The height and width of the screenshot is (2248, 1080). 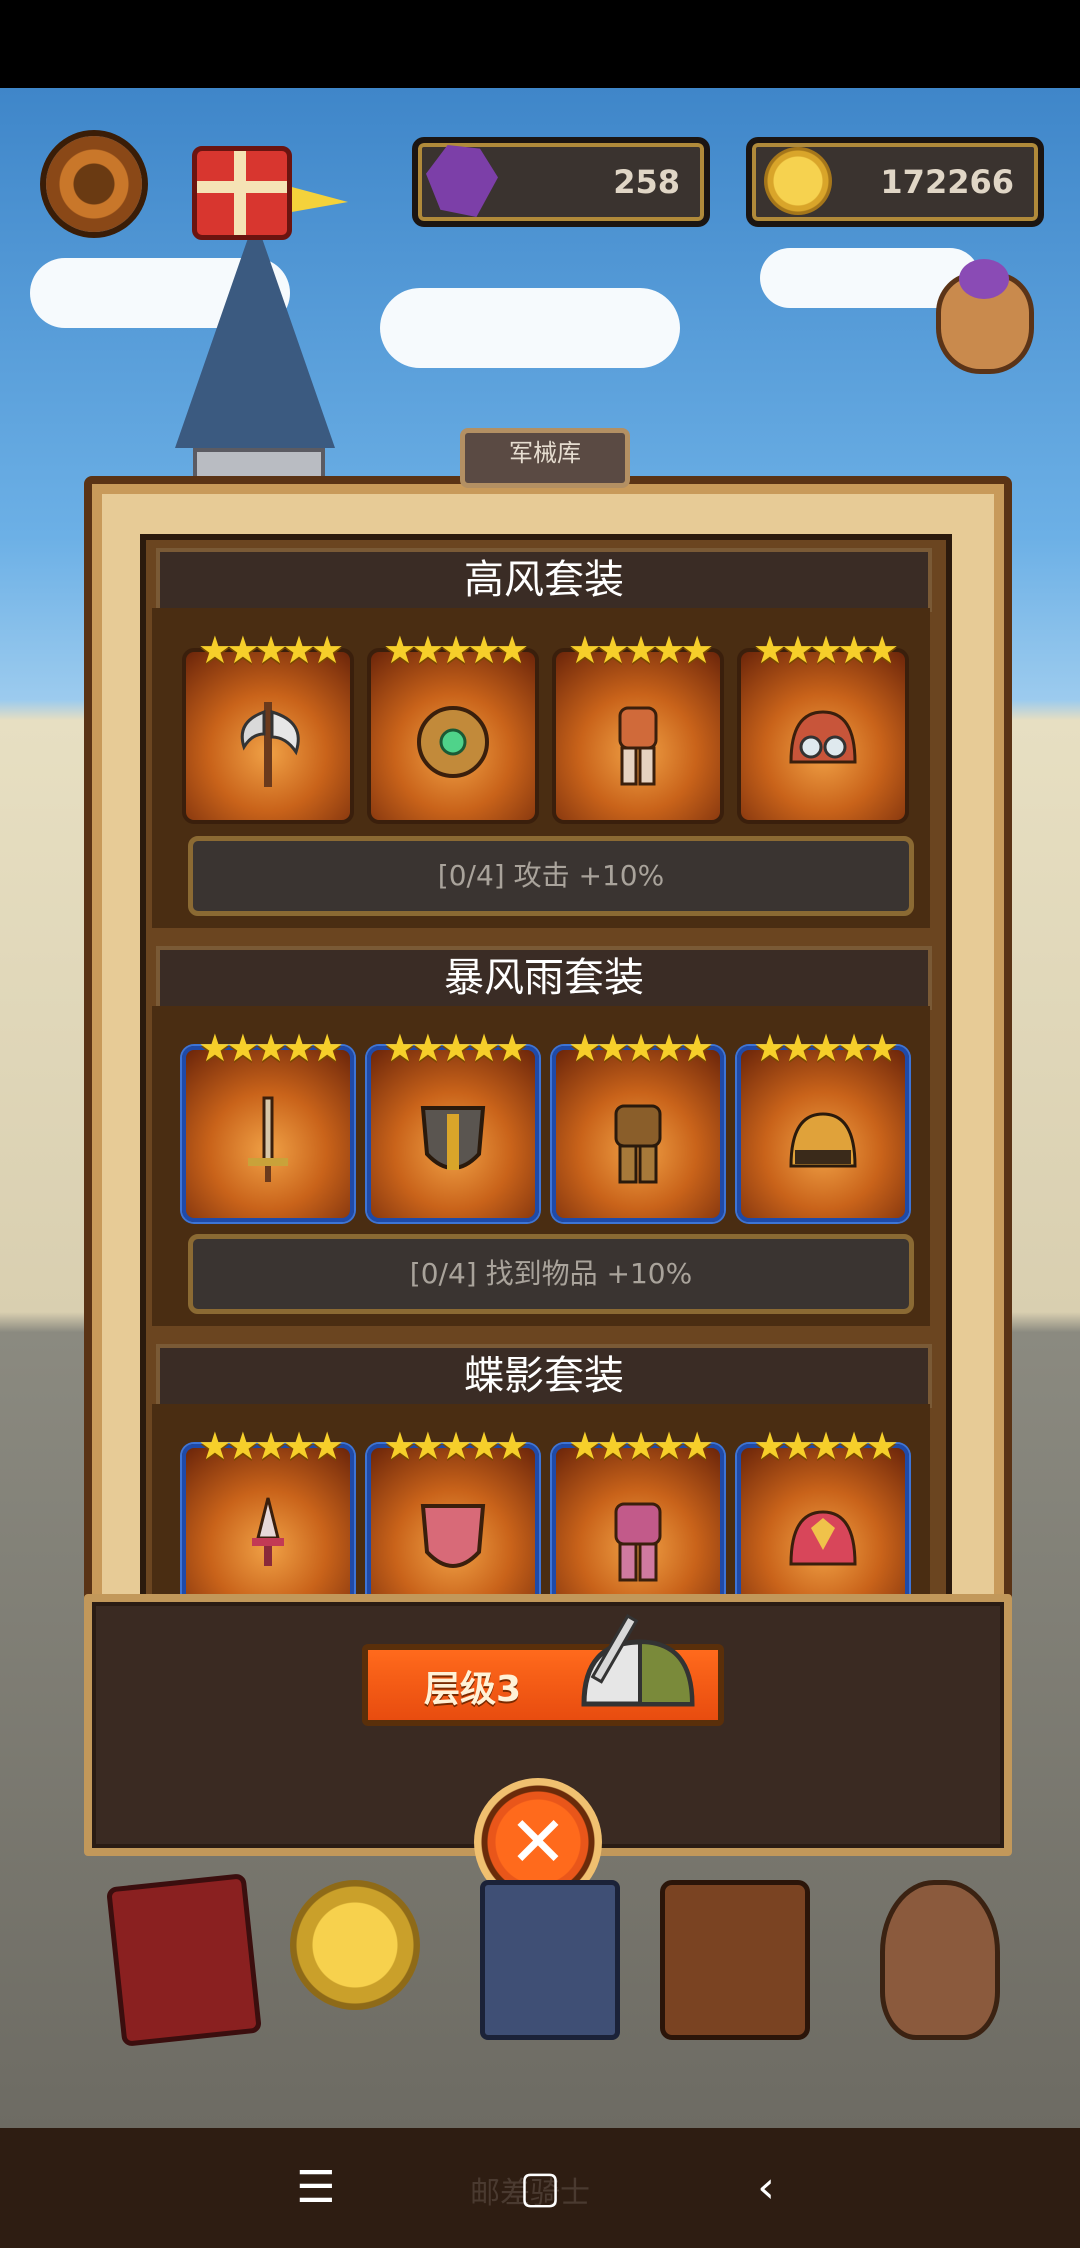 What do you see at coordinates (985, 316) in the screenshot?
I see `loot-bag-icon` at bounding box center [985, 316].